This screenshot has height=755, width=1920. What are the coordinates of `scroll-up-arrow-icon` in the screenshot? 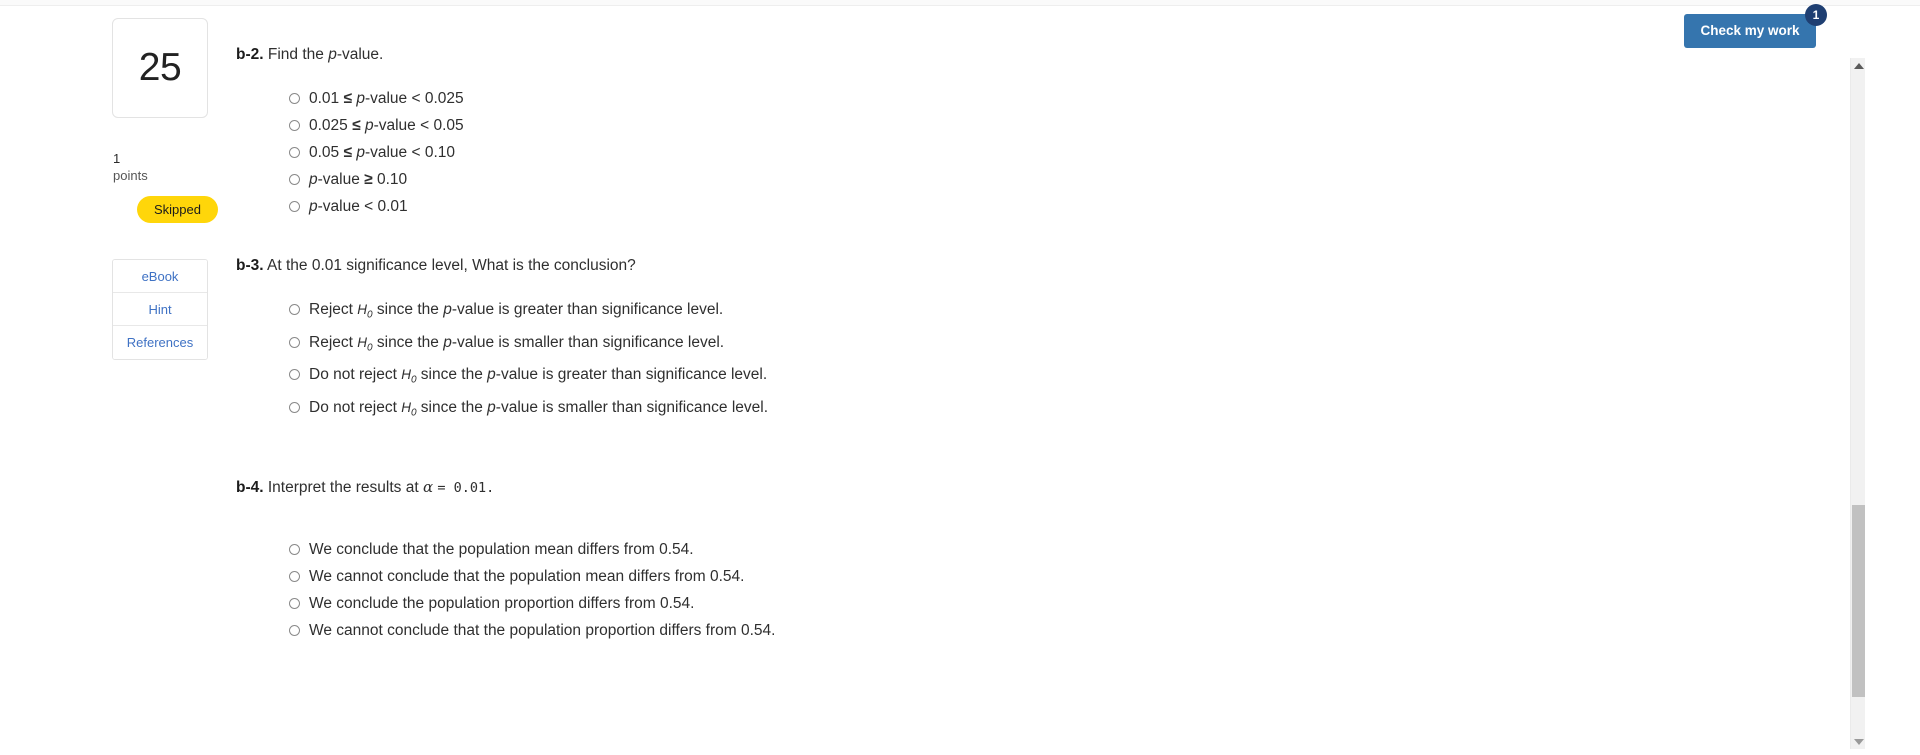 It's located at (1858, 65).